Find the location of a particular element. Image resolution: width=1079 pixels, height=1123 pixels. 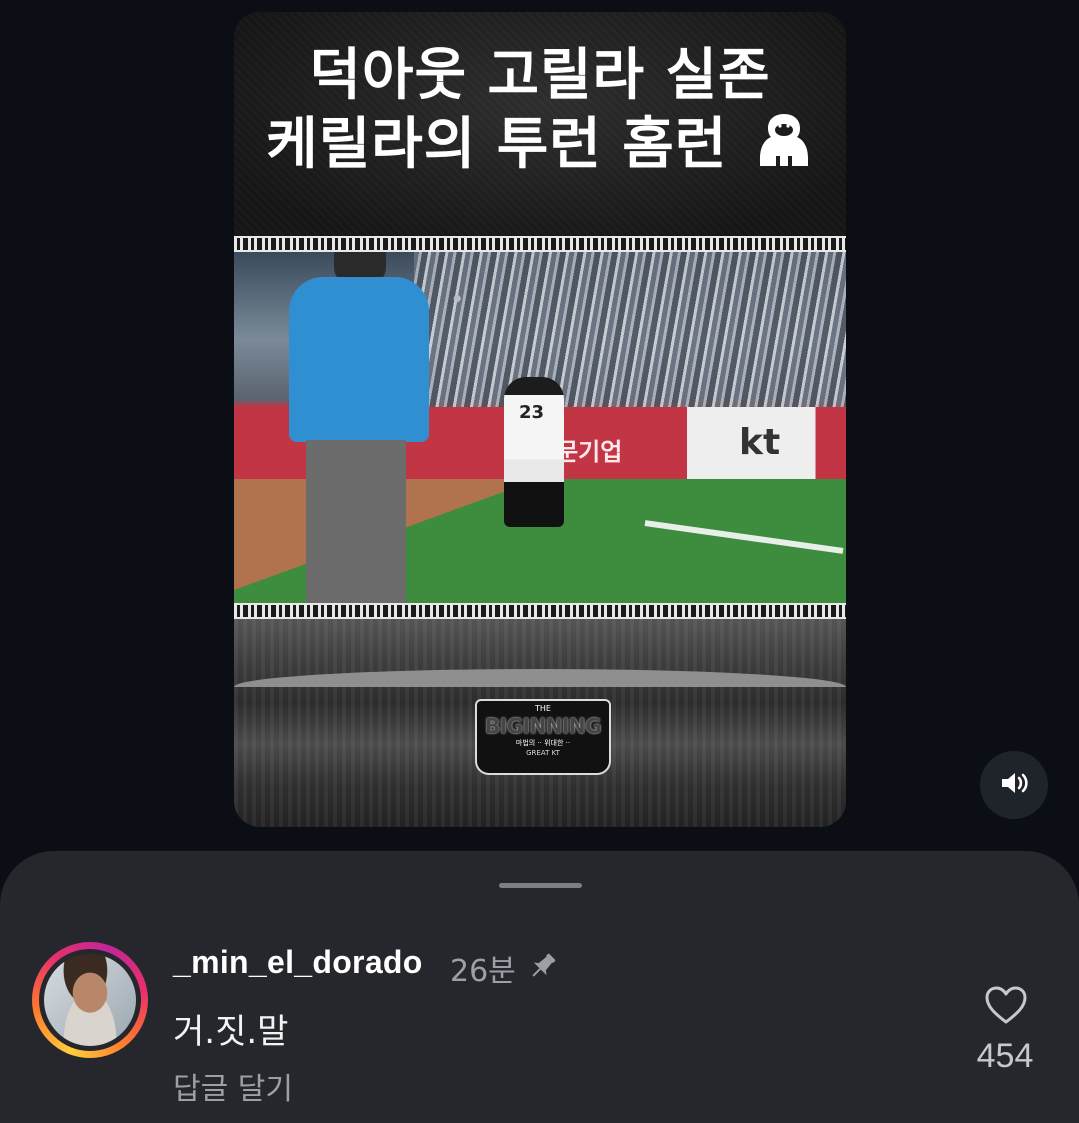

stadium-background: THE BIGINNING 마법의 ·· 위대한 ·· GREAT KT is located at coordinates (540, 723).